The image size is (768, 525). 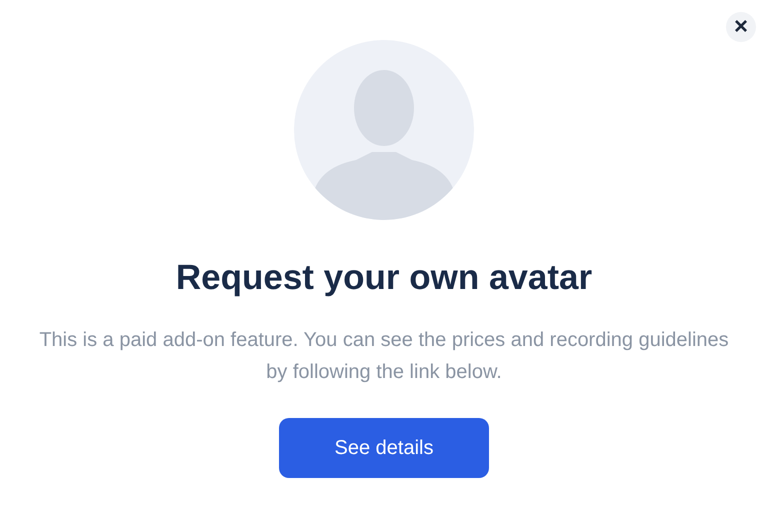 What do you see at coordinates (384, 448) in the screenshot?
I see `see-details-button: See details` at bounding box center [384, 448].